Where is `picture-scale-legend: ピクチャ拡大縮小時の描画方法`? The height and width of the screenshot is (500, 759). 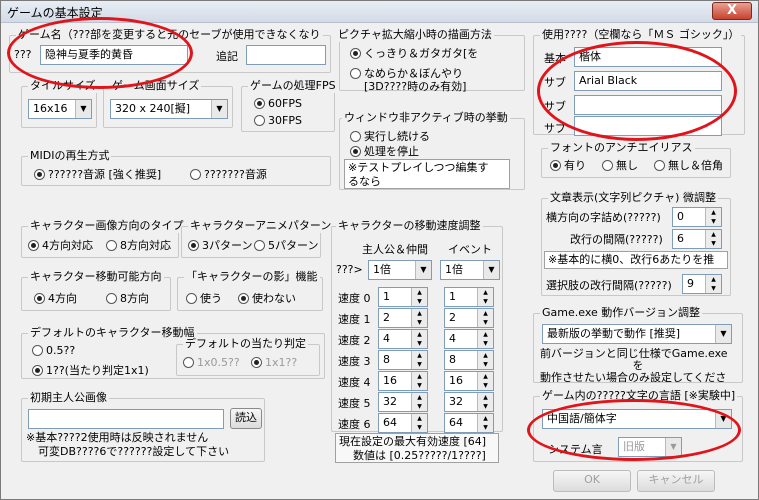 picture-scale-legend: ピクチャ拡大縮小時の描画方法 is located at coordinates (415, 35).